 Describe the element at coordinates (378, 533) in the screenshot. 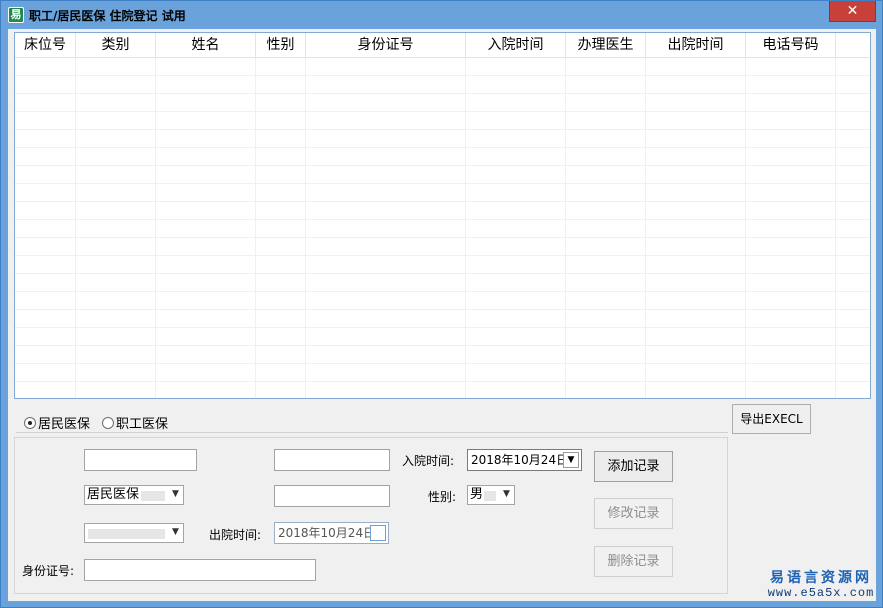

I see `calendar-toggle-icon` at that location.